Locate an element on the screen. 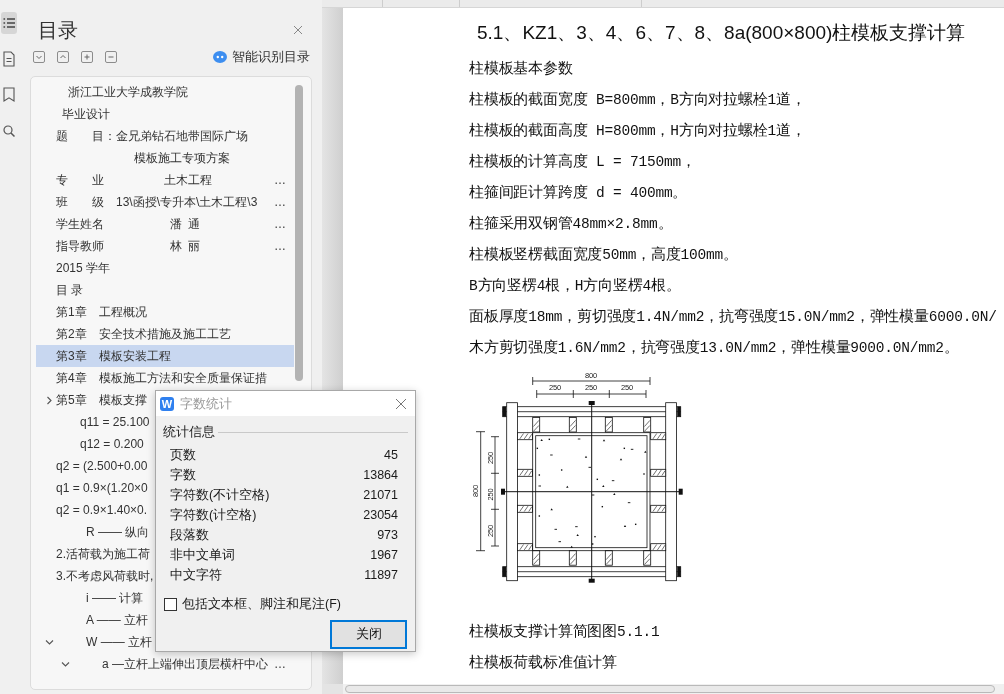  stat-label: 中文字符 is located at coordinates (196, 575).